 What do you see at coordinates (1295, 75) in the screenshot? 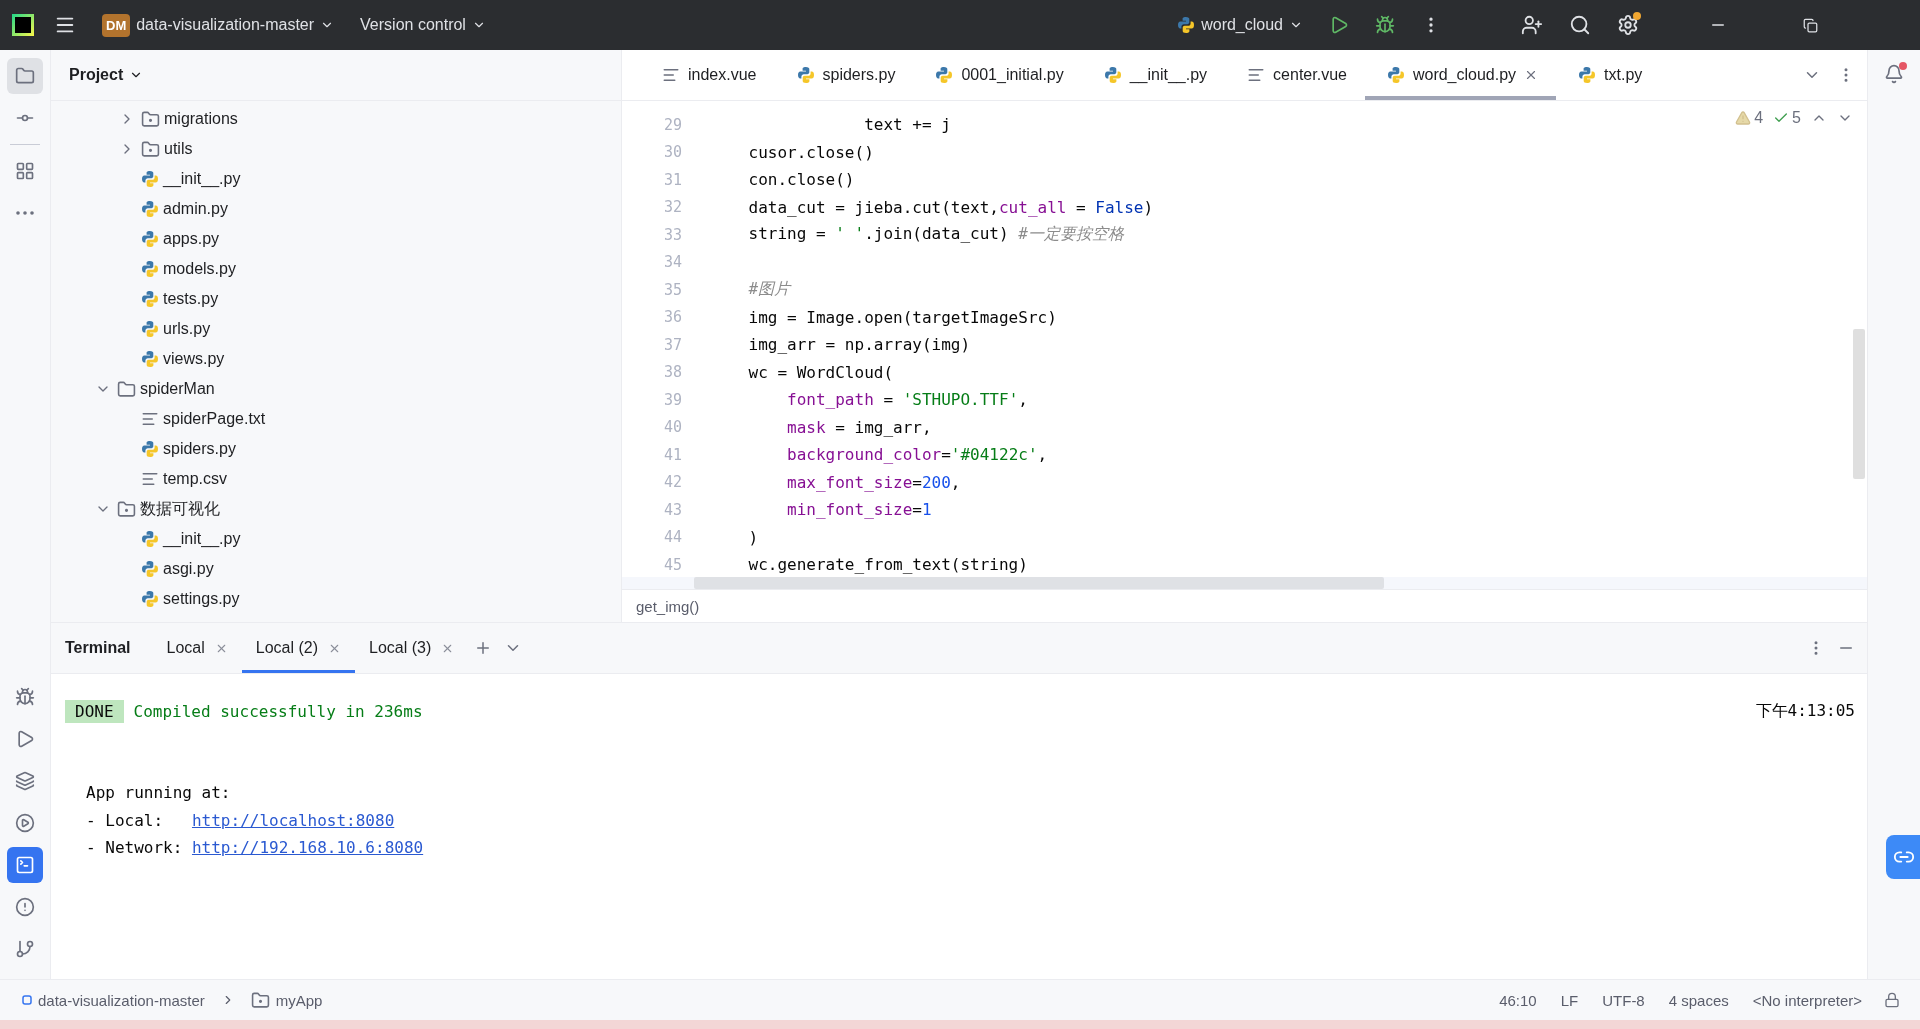
I see `editor-tab: center.vue` at bounding box center [1295, 75].